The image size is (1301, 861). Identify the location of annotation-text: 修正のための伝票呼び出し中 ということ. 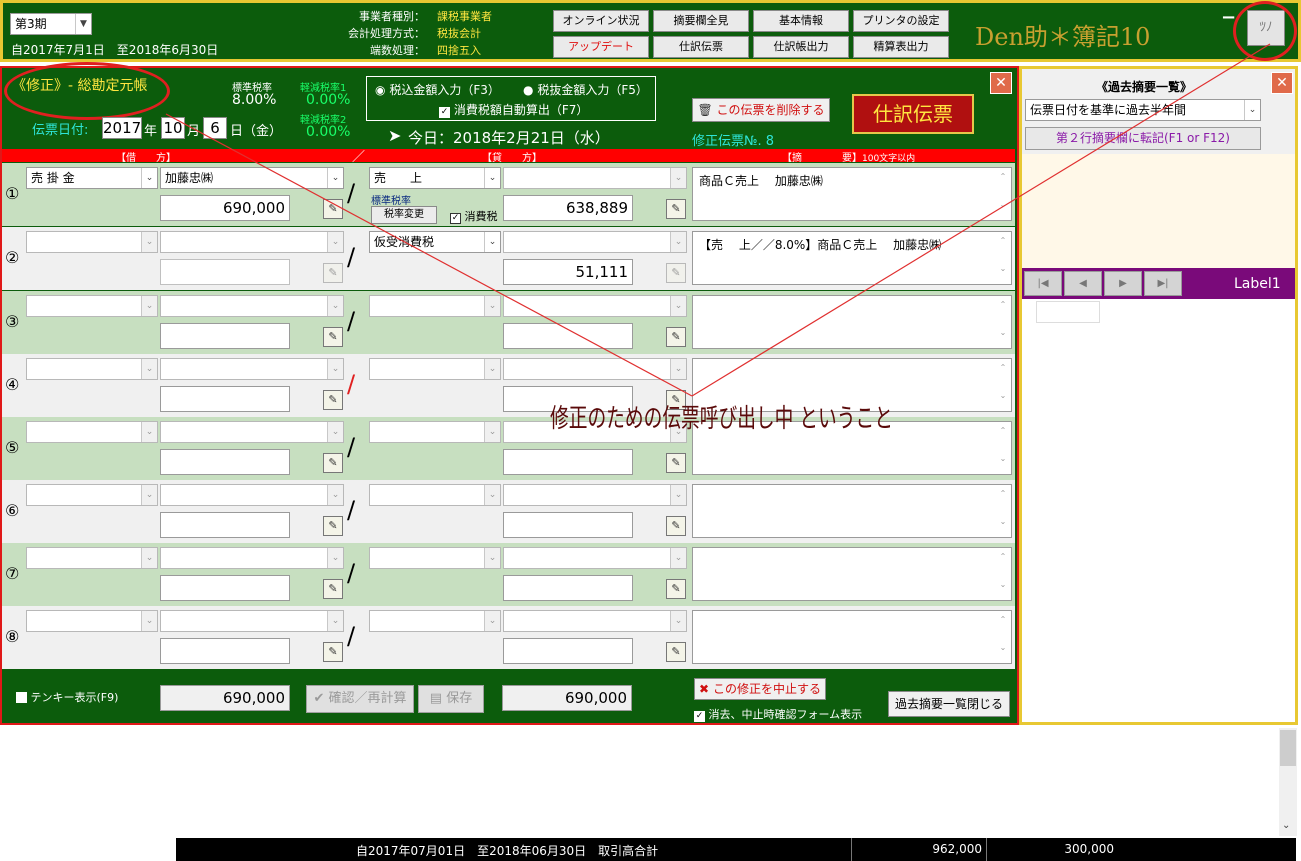
(721, 419).